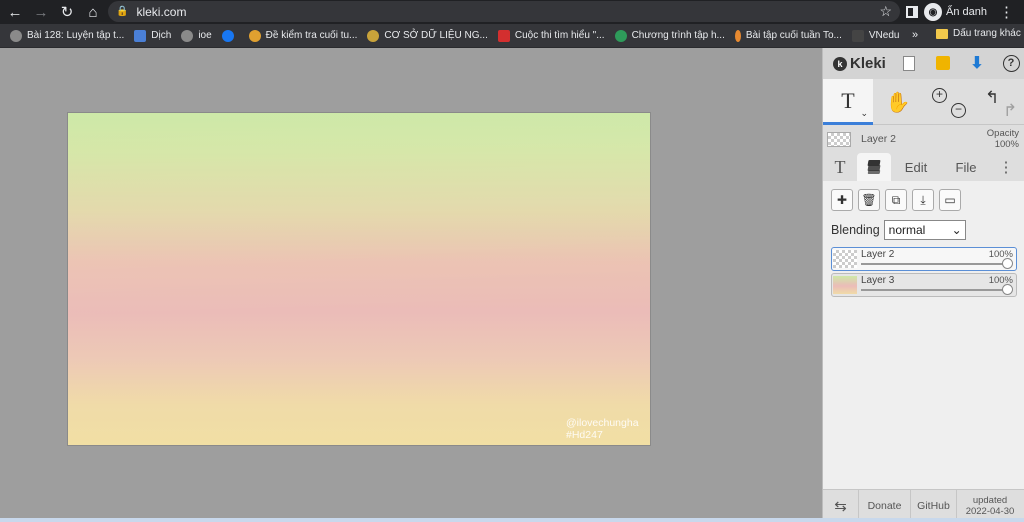 This screenshot has height=522, width=1024. I want to click on text-settings-icon: T, so click(840, 166).